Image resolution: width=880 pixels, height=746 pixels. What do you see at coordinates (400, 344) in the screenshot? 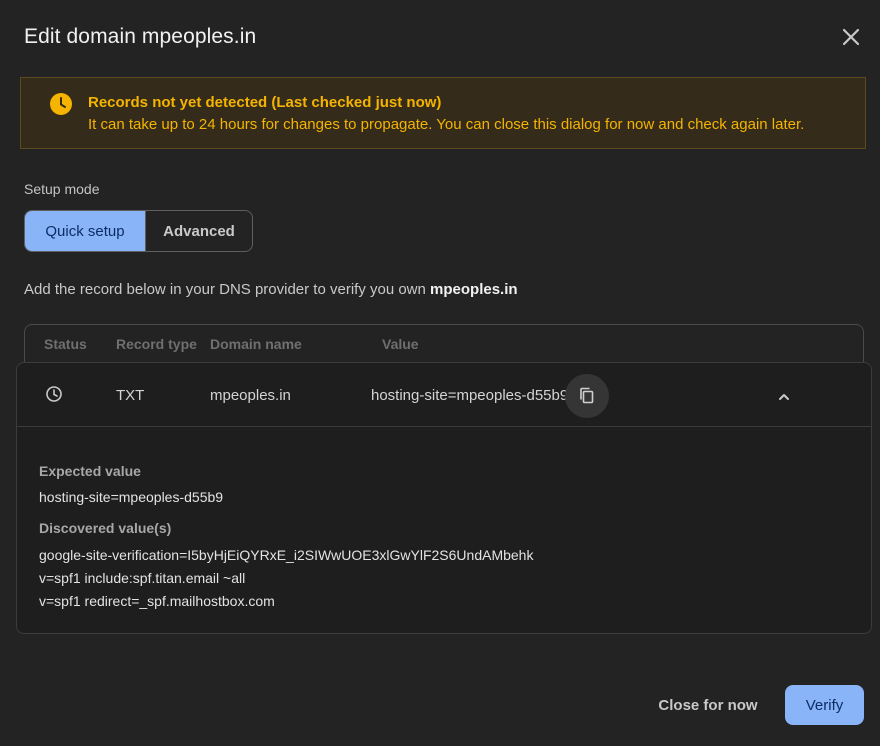
I see `header-value: Value` at bounding box center [400, 344].